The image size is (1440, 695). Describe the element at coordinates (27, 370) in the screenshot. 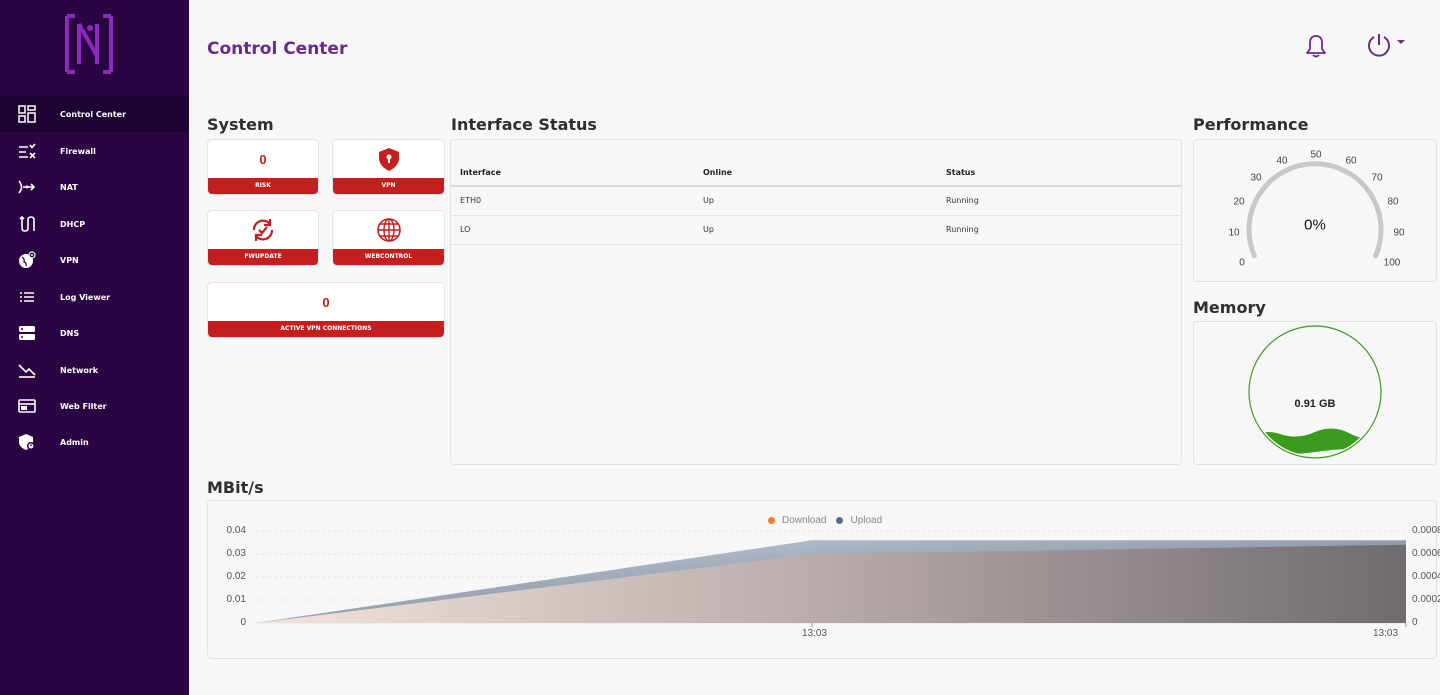

I see `network-icon` at that location.